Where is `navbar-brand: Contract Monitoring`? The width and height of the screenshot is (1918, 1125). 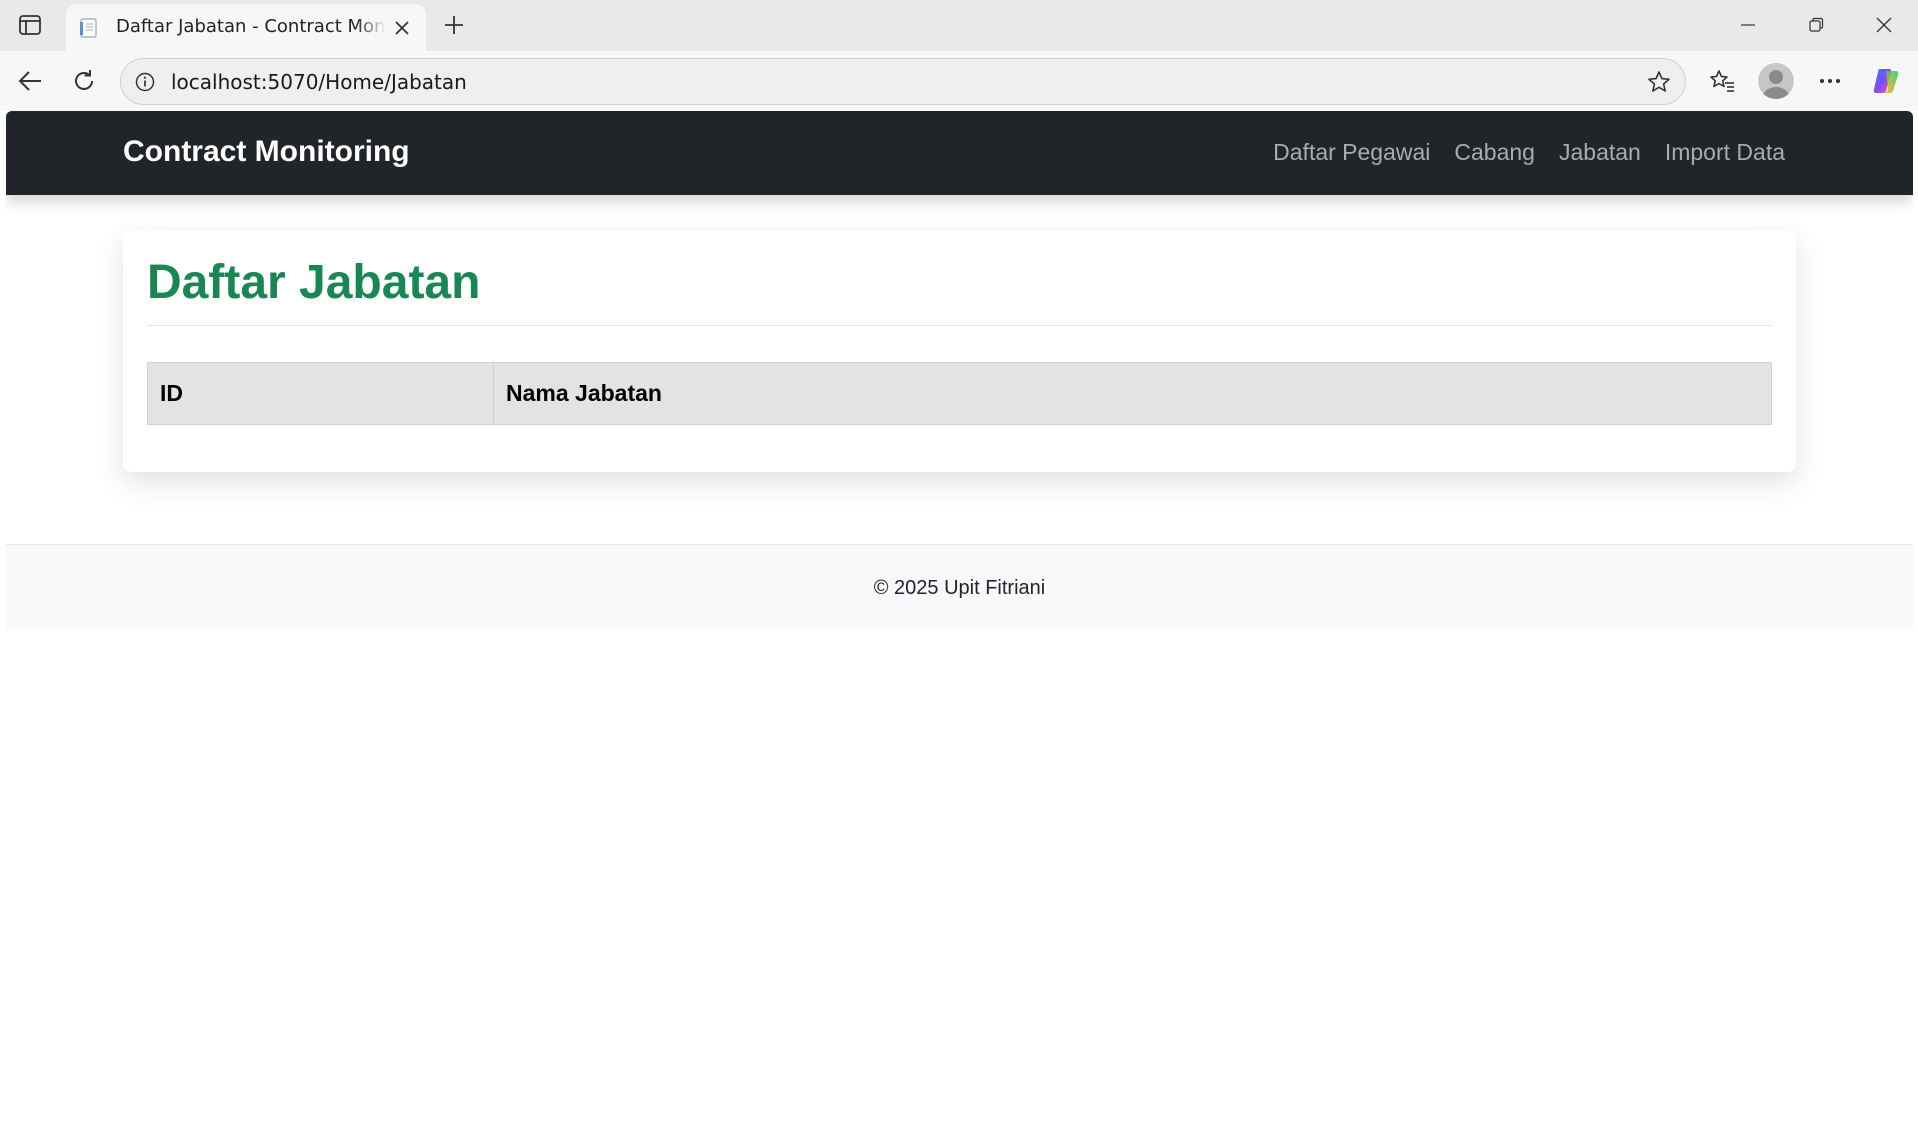
navbar-brand: Contract Monitoring is located at coordinates (266, 152).